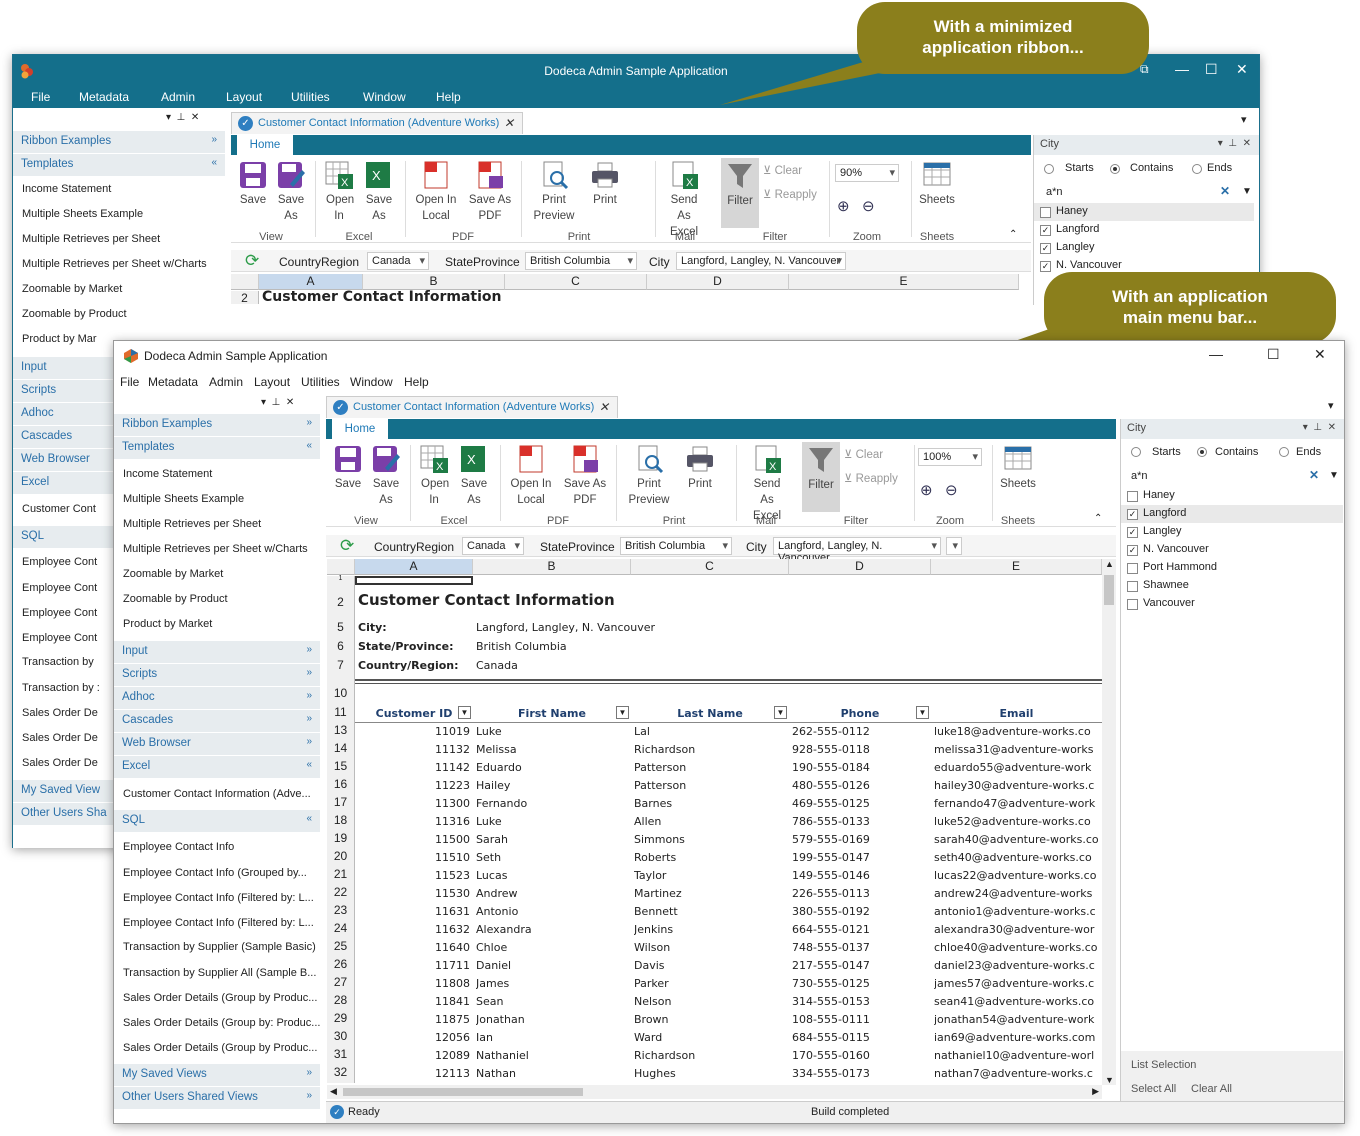 The height and width of the screenshot is (1136, 1360). What do you see at coordinates (860, 929) in the screenshot?
I see `table-cell: 664-555-0121` at bounding box center [860, 929].